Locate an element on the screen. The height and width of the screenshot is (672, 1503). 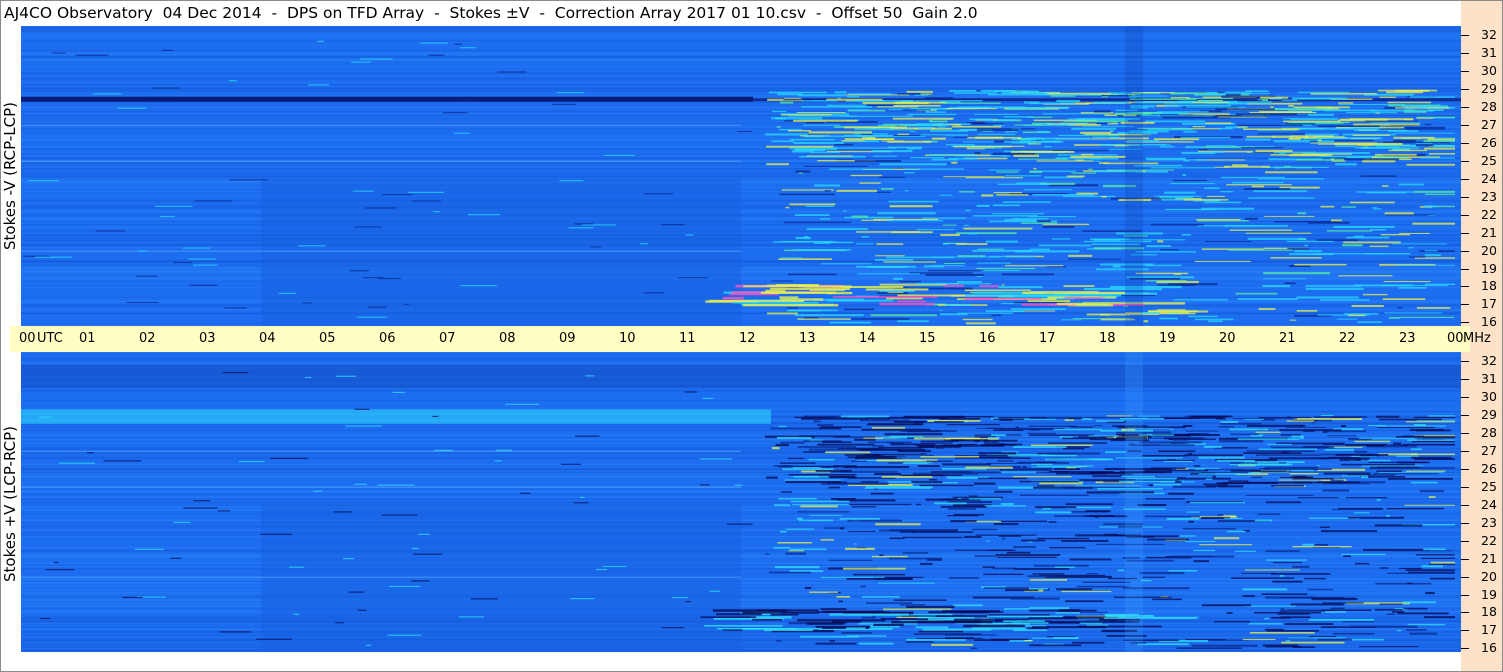
frequency-tick-label: 20 is located at coordinates (1489, 250).